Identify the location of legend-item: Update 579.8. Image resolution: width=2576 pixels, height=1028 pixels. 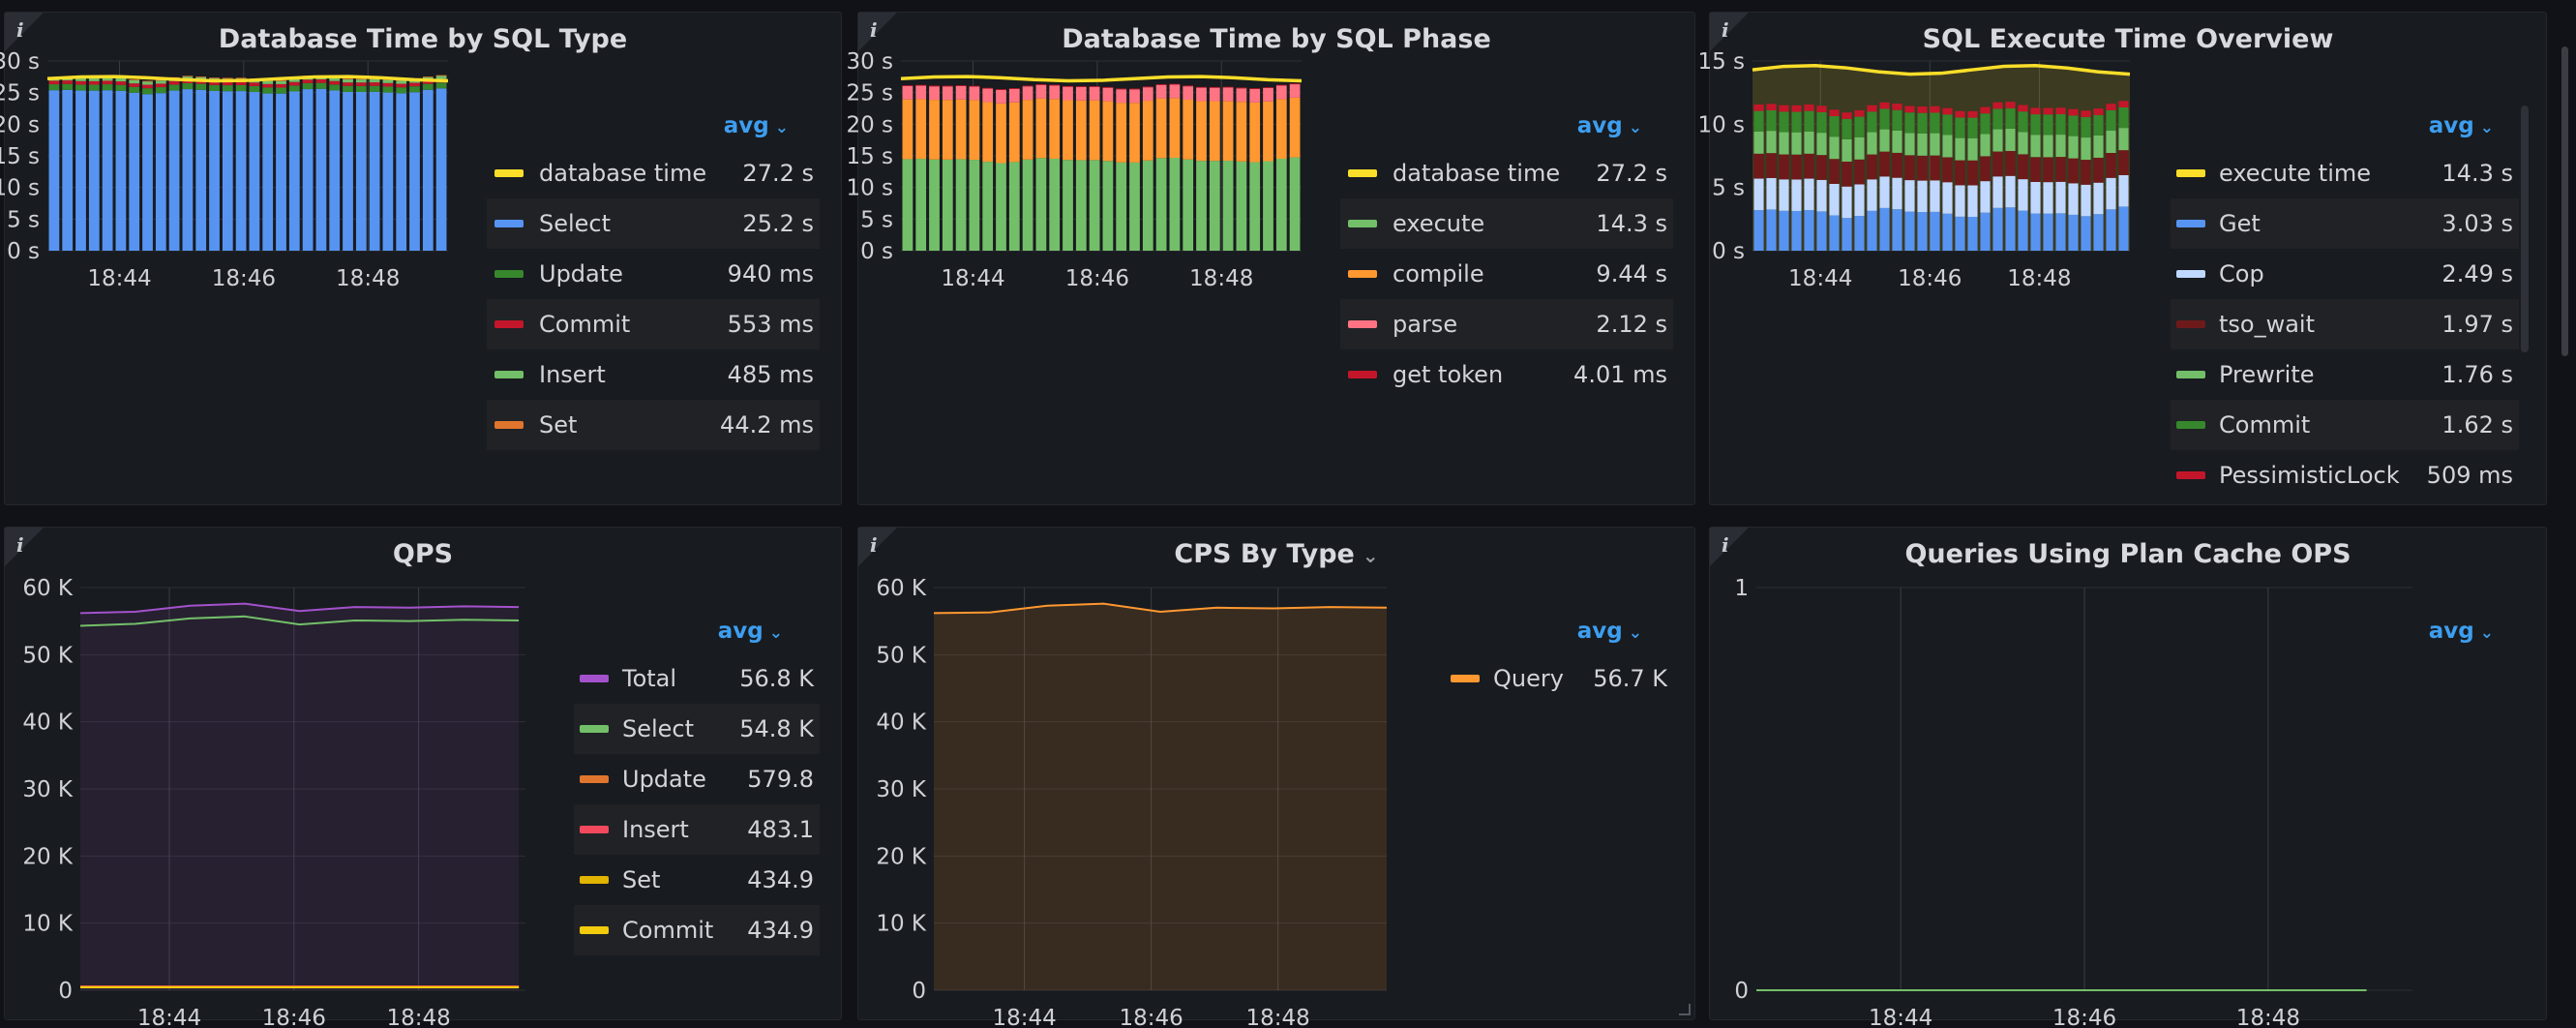
(697, 779).